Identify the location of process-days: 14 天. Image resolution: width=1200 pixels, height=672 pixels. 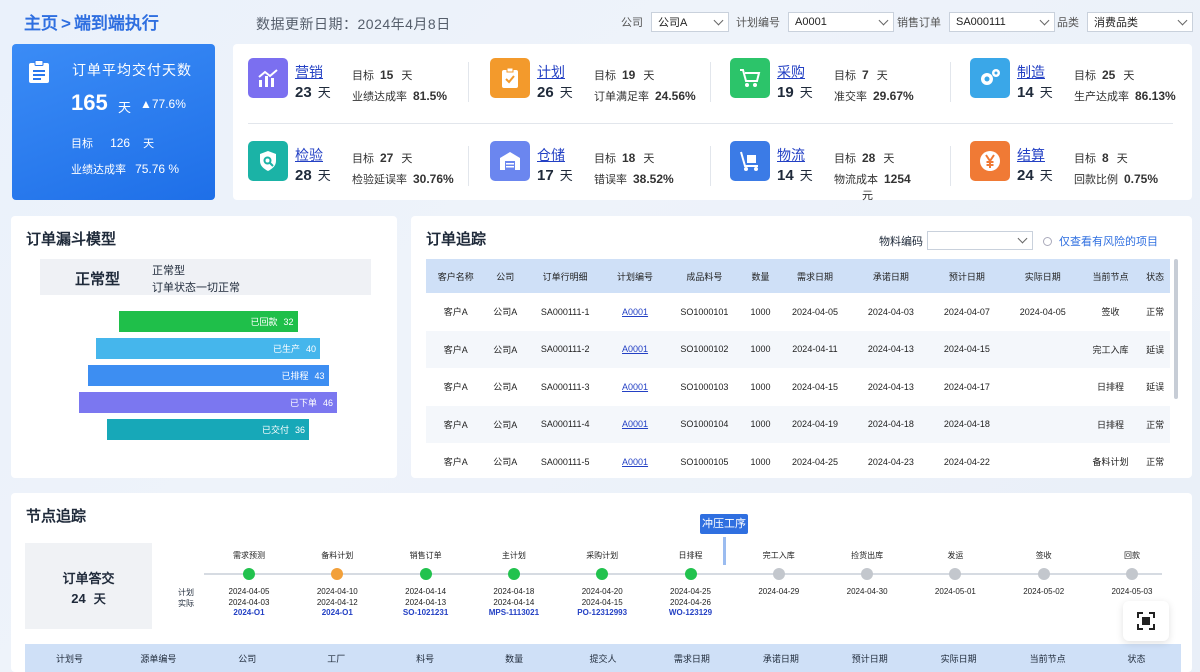
(795, 175).